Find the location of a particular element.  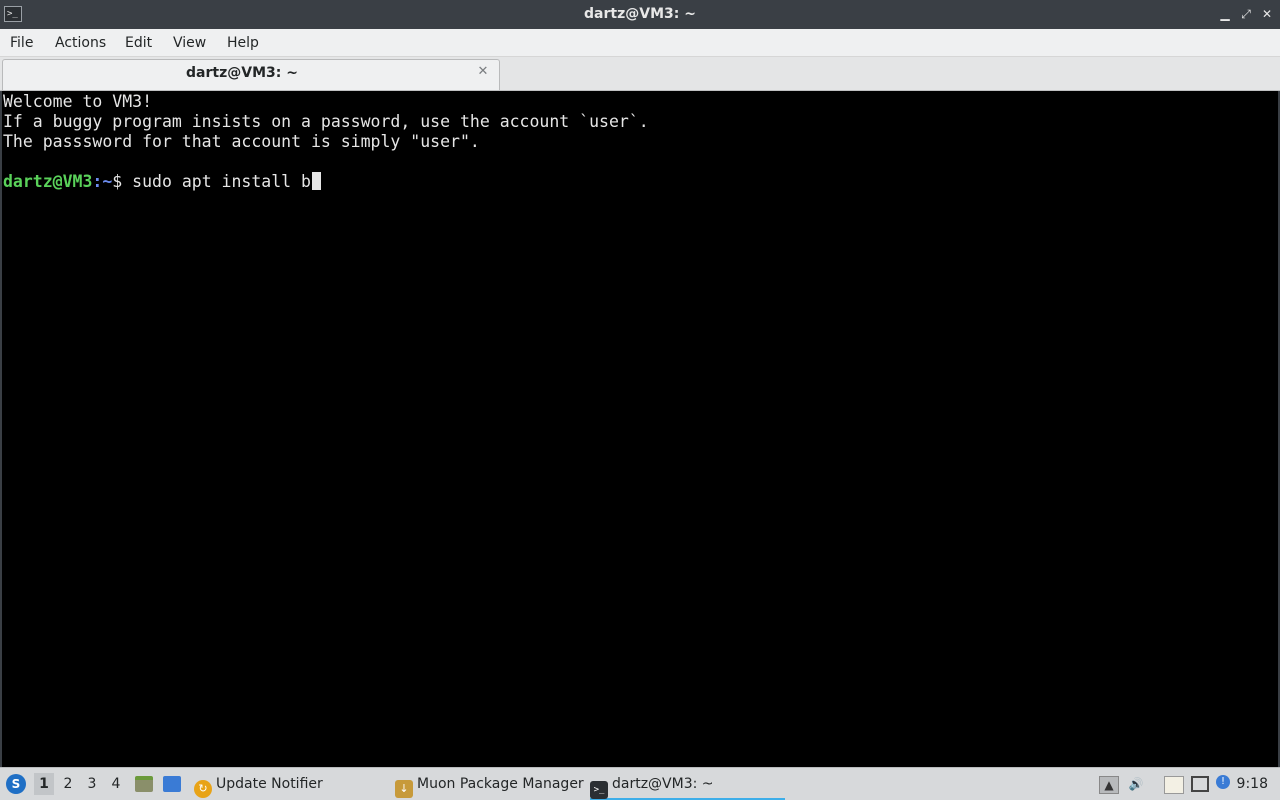

network-icon is located at coordinates (1200, 784).